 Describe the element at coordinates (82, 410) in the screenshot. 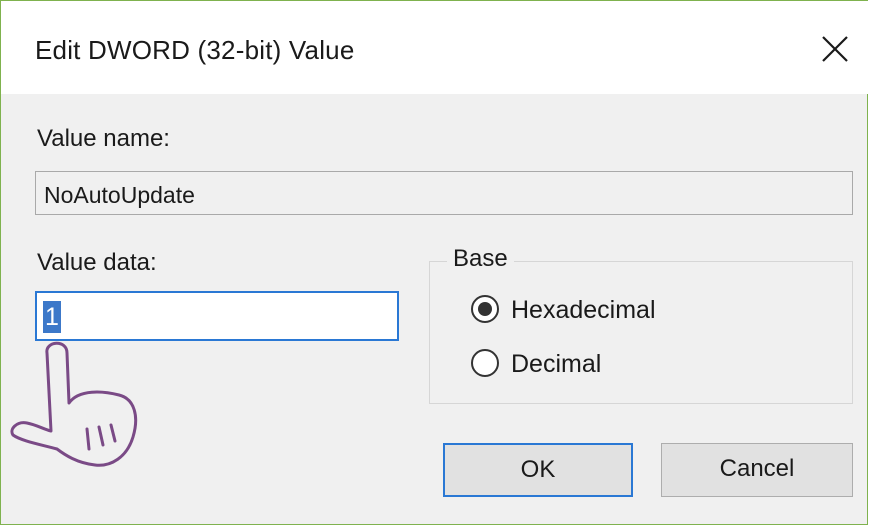

I see `pointing-hand-icon` at that location.